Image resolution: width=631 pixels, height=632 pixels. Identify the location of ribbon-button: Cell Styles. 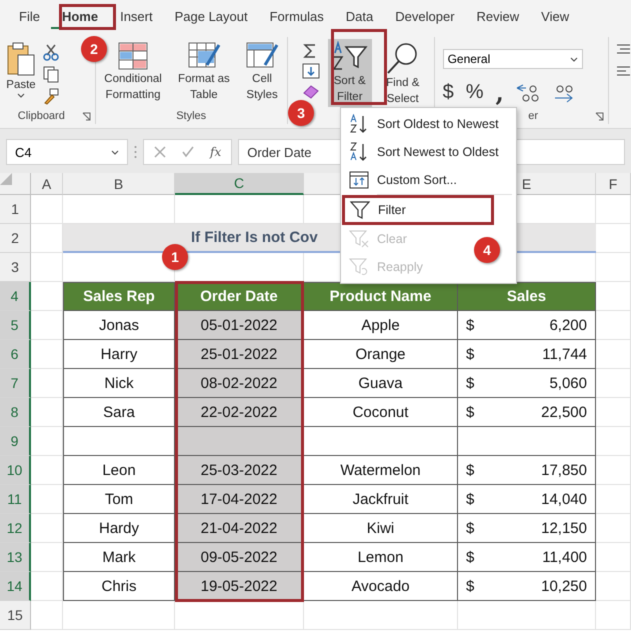
(262, 72).